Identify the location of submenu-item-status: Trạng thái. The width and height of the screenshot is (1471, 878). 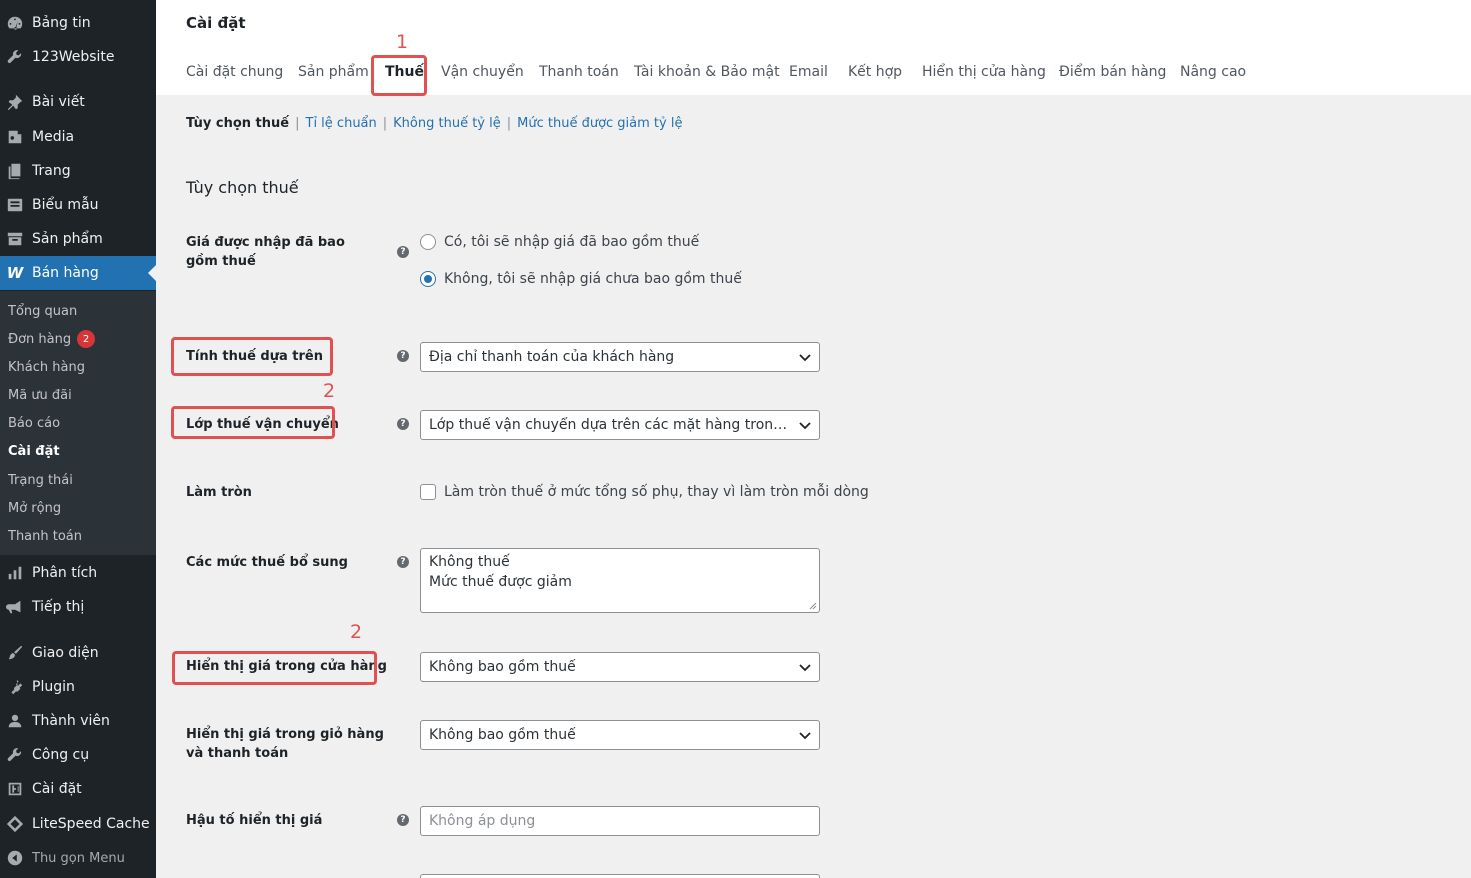
(40, 480).